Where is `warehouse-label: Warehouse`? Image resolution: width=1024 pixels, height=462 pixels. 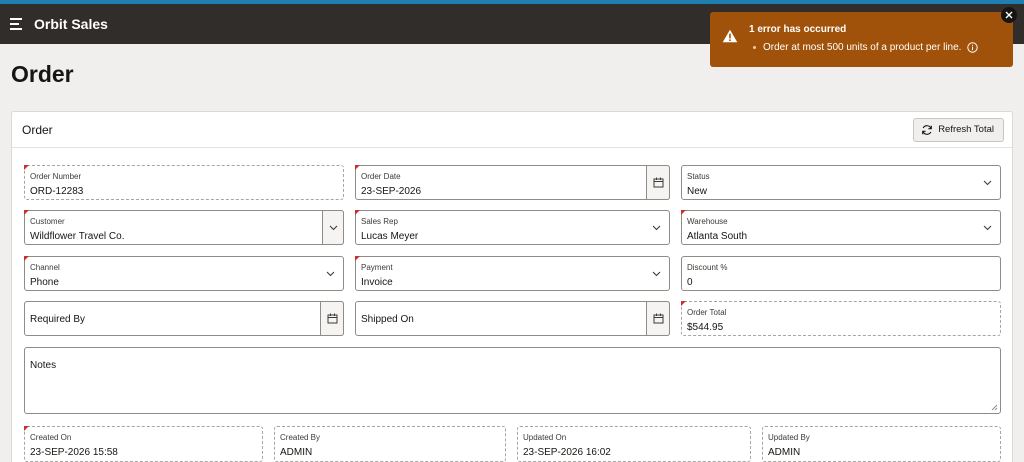 warehouse-label: Warehouse is located at coordinates (707, 221).